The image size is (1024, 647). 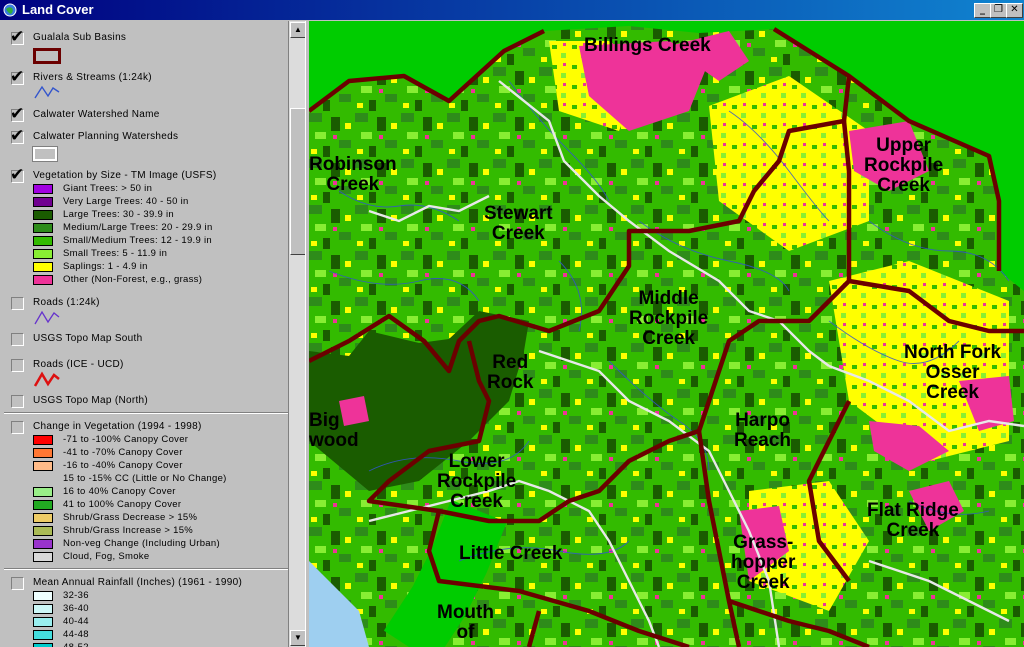 I want to click on close-button: ✕, so click(x=1014, y=10).